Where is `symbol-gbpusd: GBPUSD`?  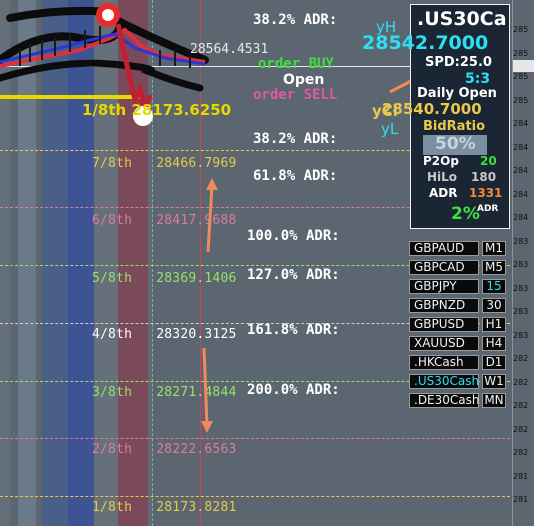 symbol-gbpusd: GBPUSD is located at coordinates (444, 324).